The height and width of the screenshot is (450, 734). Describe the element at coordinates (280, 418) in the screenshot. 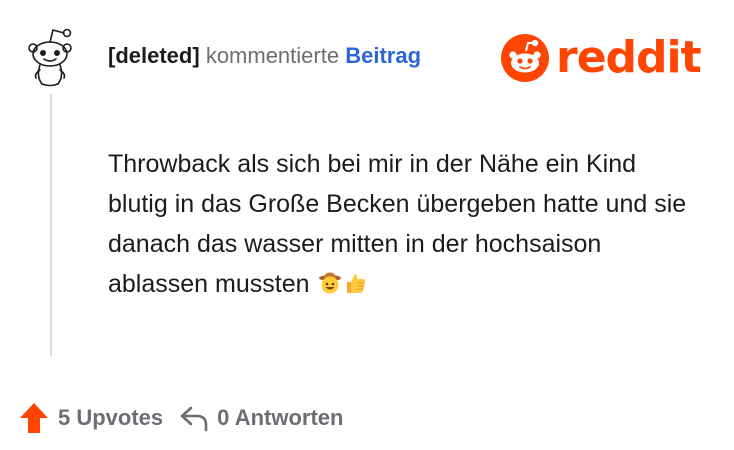

I see `replies-count: 0 Antworten` at that location.